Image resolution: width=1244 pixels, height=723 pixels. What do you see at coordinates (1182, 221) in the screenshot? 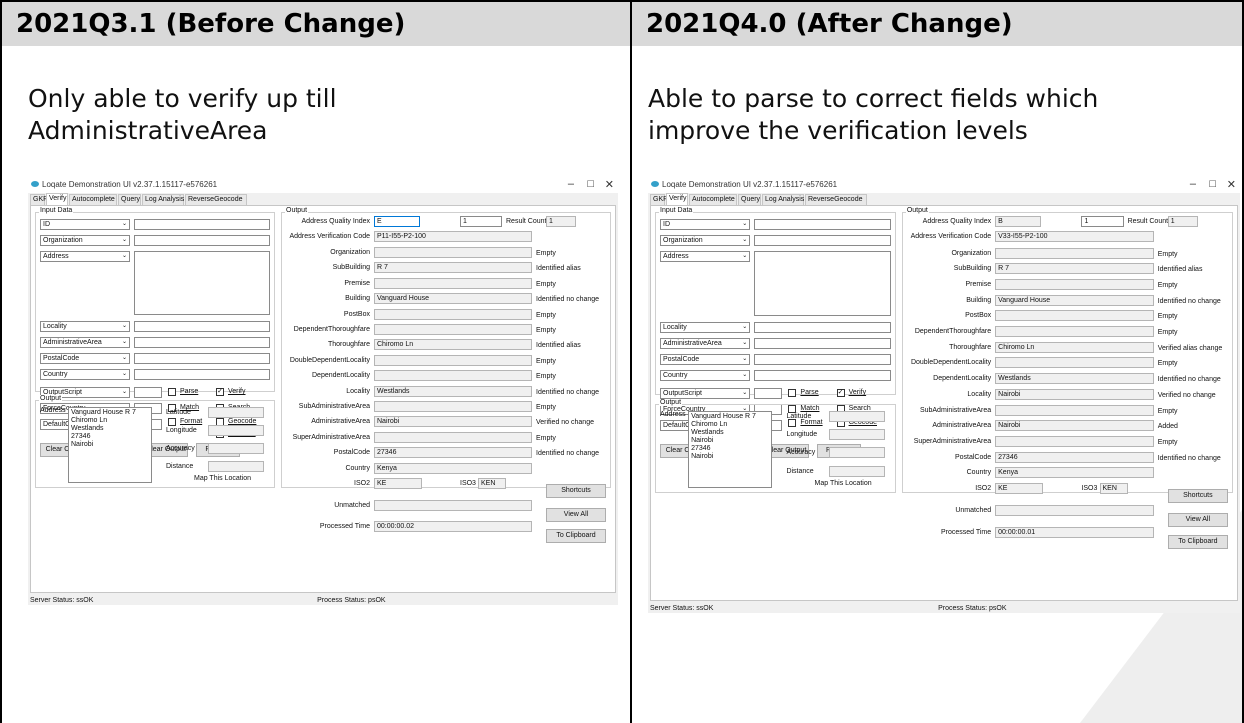
I see `result-count-value: 1` at bounding box center [1182, 221].